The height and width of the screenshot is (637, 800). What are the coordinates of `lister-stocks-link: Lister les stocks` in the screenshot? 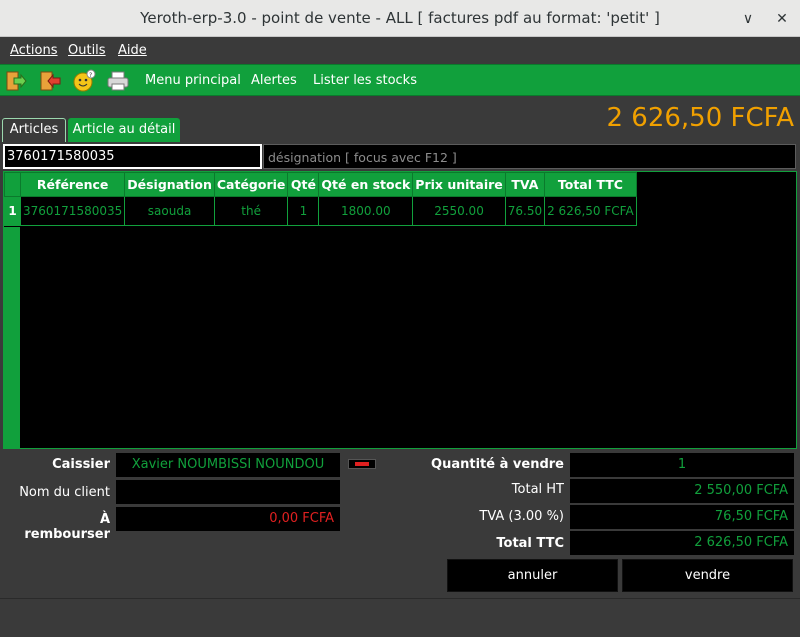 It's located at (365, 80).